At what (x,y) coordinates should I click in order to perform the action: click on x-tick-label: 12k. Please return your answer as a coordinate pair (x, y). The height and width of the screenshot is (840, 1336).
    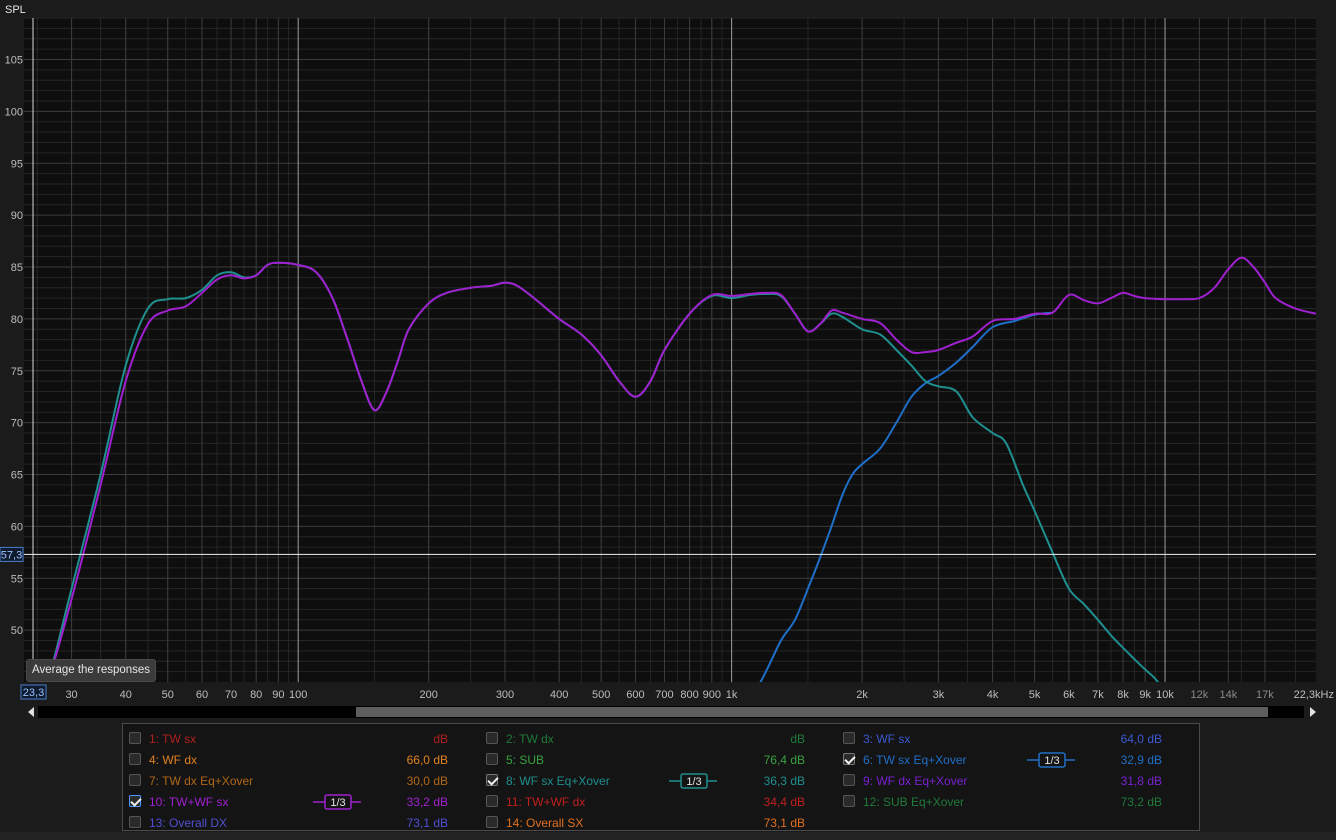
    Looking at the image, I should click on (1199, 695).